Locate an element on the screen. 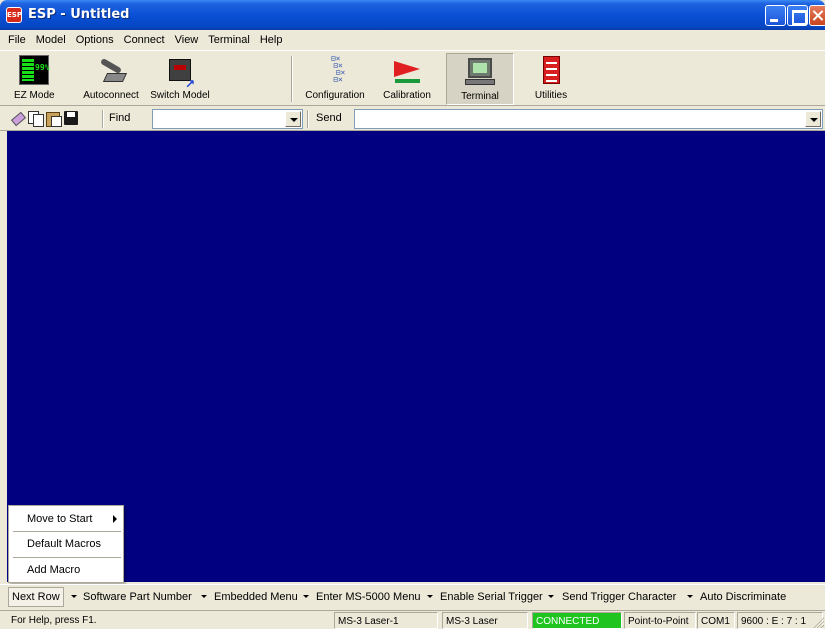 This screenshot has width=825, height=629. macro-next-row: Next Row is located at coordinates (36, 597).